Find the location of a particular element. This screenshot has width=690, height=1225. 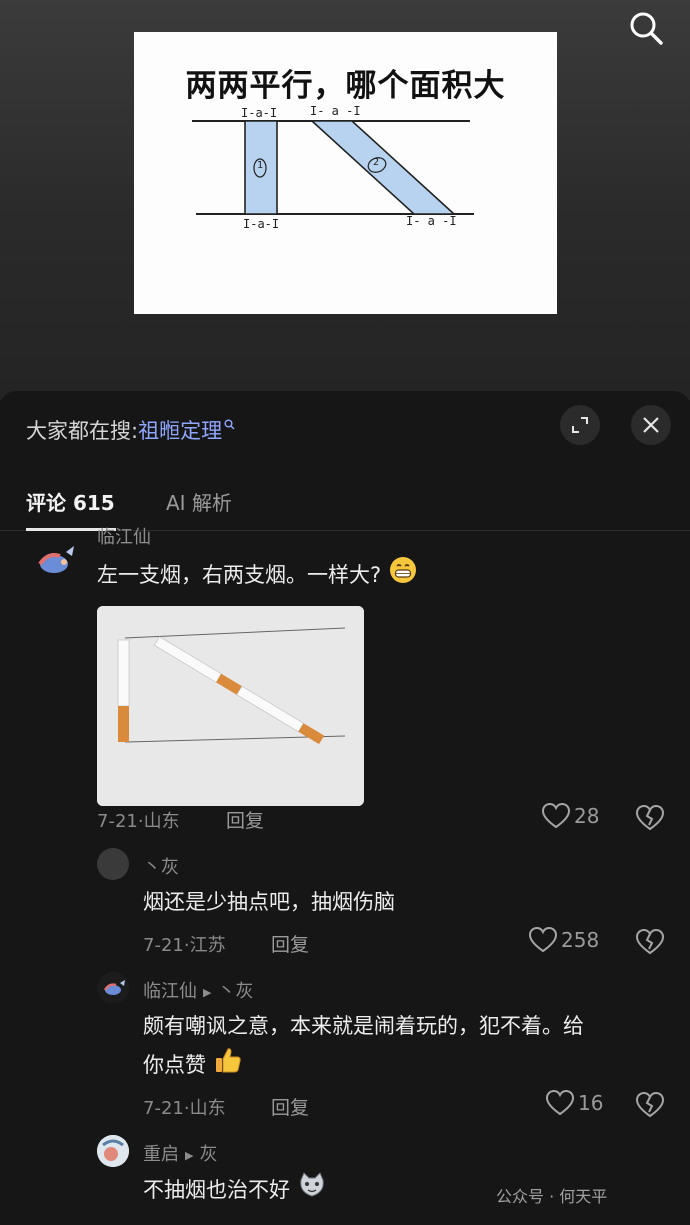

watermark: 公众号 · 何天平 is located at coordinates (552, 1196).